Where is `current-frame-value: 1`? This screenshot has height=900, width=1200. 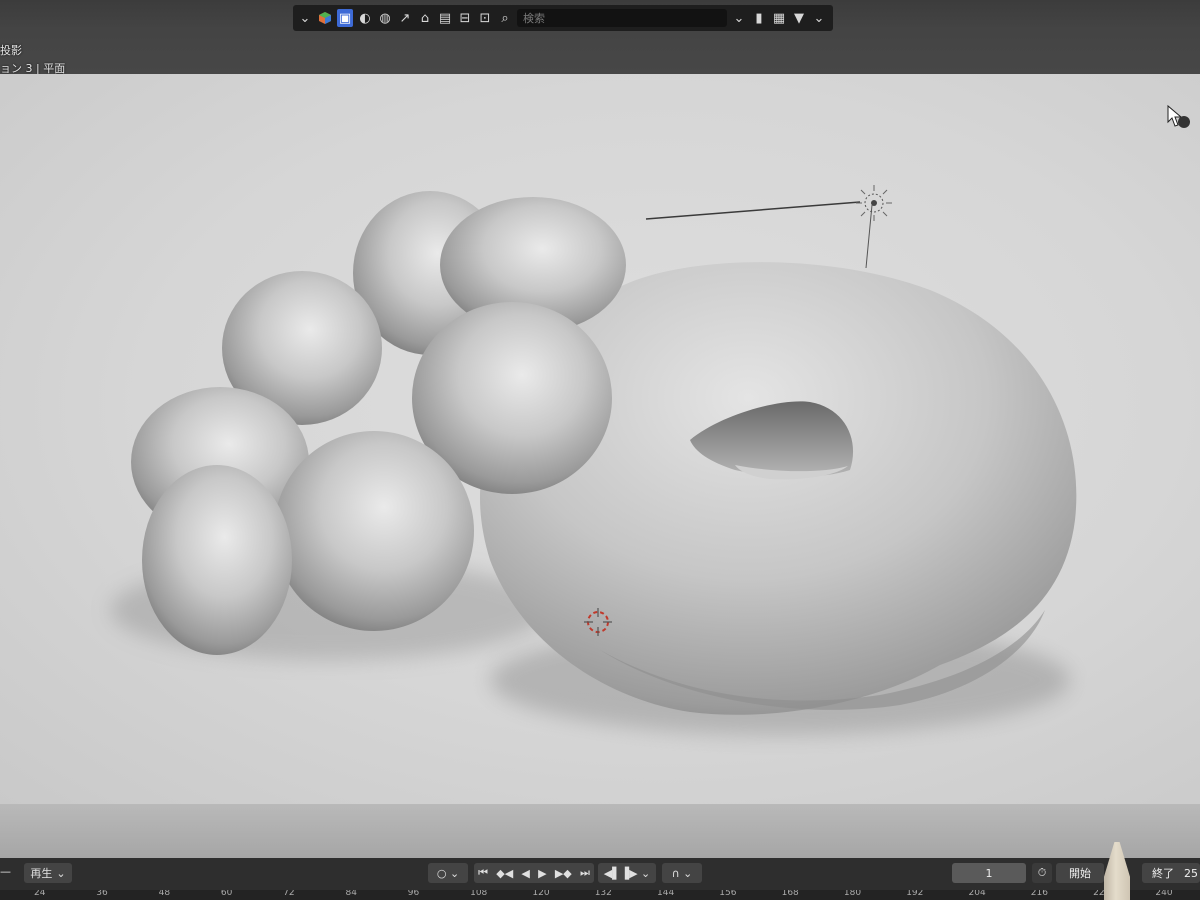 current-frame-value: 1 is located at coordinates (989, 873).